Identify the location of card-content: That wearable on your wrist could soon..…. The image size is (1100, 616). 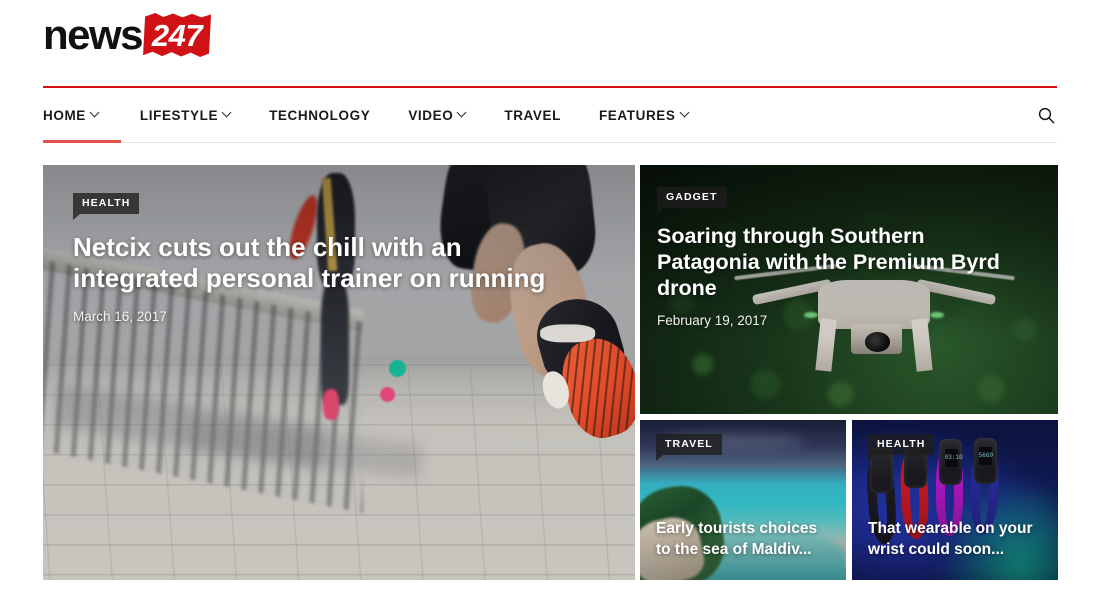
(955, 541).